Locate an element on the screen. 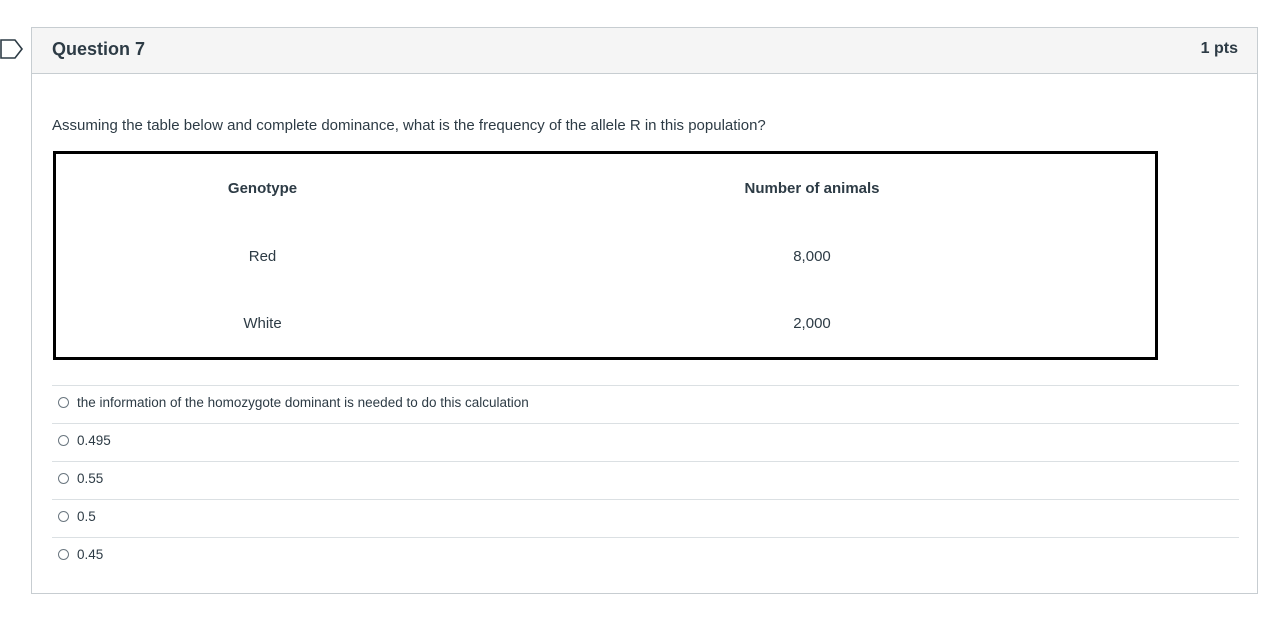 The height and width of the screenshot is (630, 1285). answer-label: 0.45 is located at coordinates (90, 554).